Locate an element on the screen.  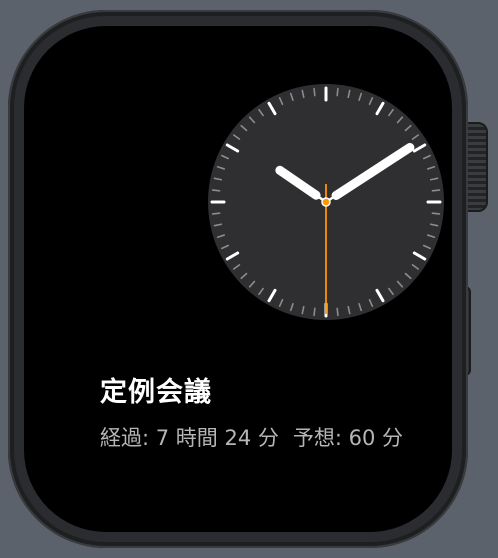
elapsed-text: 経過: 7 時間 24 分 is located at coordinates (189, 438).